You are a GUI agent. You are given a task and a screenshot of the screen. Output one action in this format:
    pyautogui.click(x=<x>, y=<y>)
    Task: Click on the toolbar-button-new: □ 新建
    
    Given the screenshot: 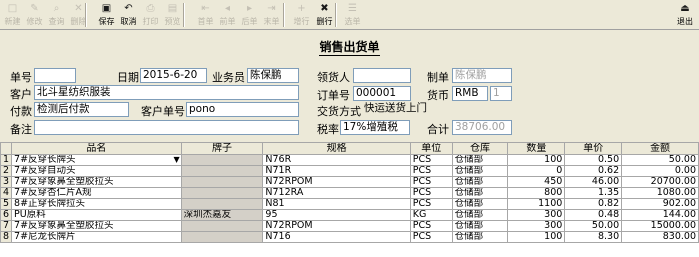 What is the action you would take?
    pyautogui.click(x=12, y=15)
    